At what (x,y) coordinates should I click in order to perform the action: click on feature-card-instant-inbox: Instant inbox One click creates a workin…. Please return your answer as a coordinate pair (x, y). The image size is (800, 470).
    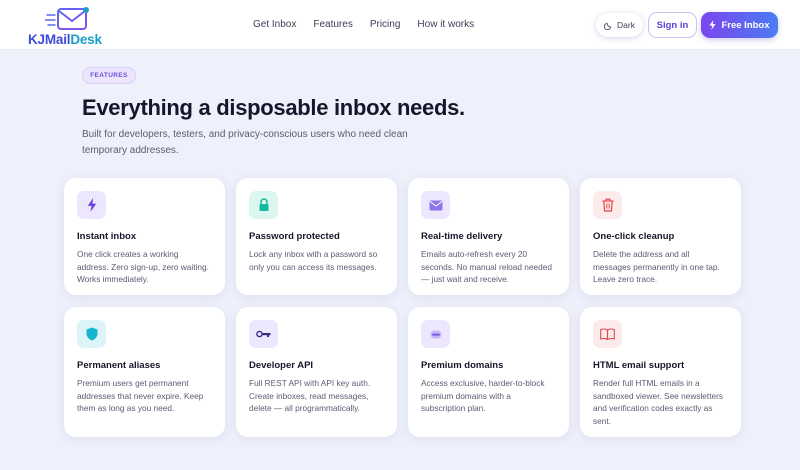
    Looking at the image, I should click on (144, 236).